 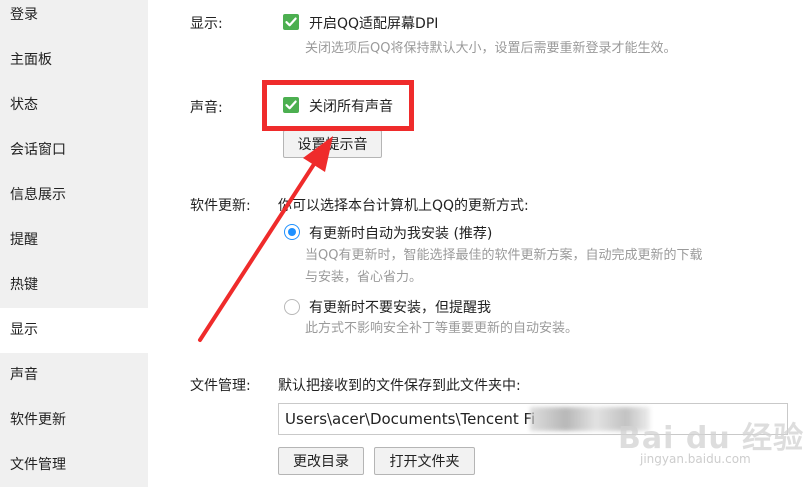 I want to click on sidebar-item-info-display: 信息展示, so click(x=74, y=195).